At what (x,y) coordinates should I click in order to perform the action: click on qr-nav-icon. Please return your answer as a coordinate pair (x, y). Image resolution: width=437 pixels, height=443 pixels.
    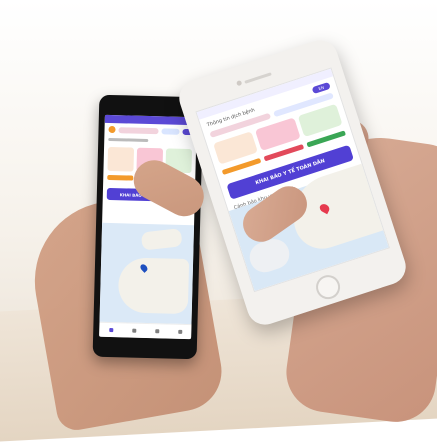
    Looking at the image, I should click on (156, 331).